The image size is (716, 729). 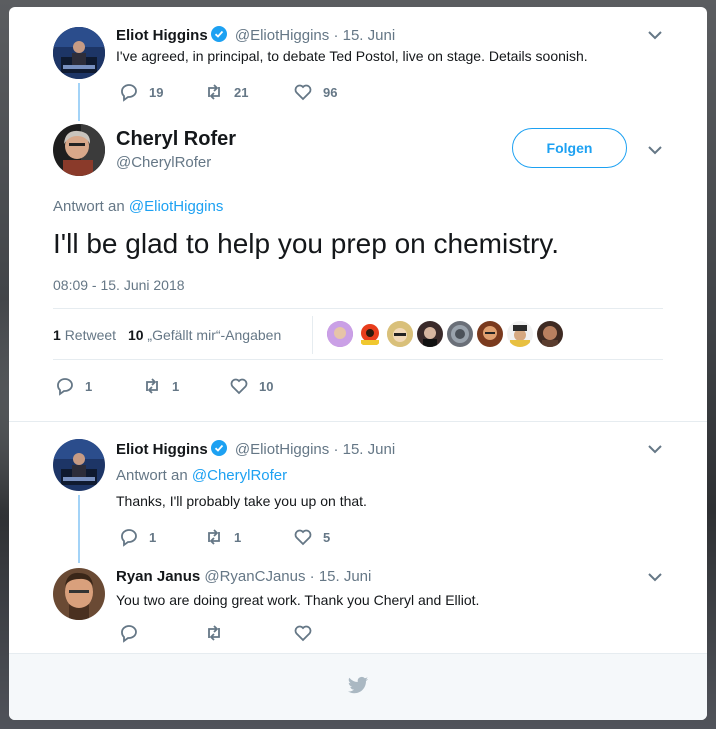 I want to click on reply-button, so click(x=129, y=633).